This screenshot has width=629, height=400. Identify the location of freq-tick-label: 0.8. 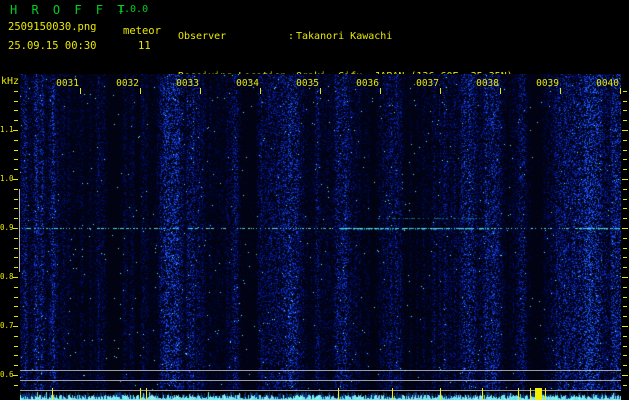
(7, 276).